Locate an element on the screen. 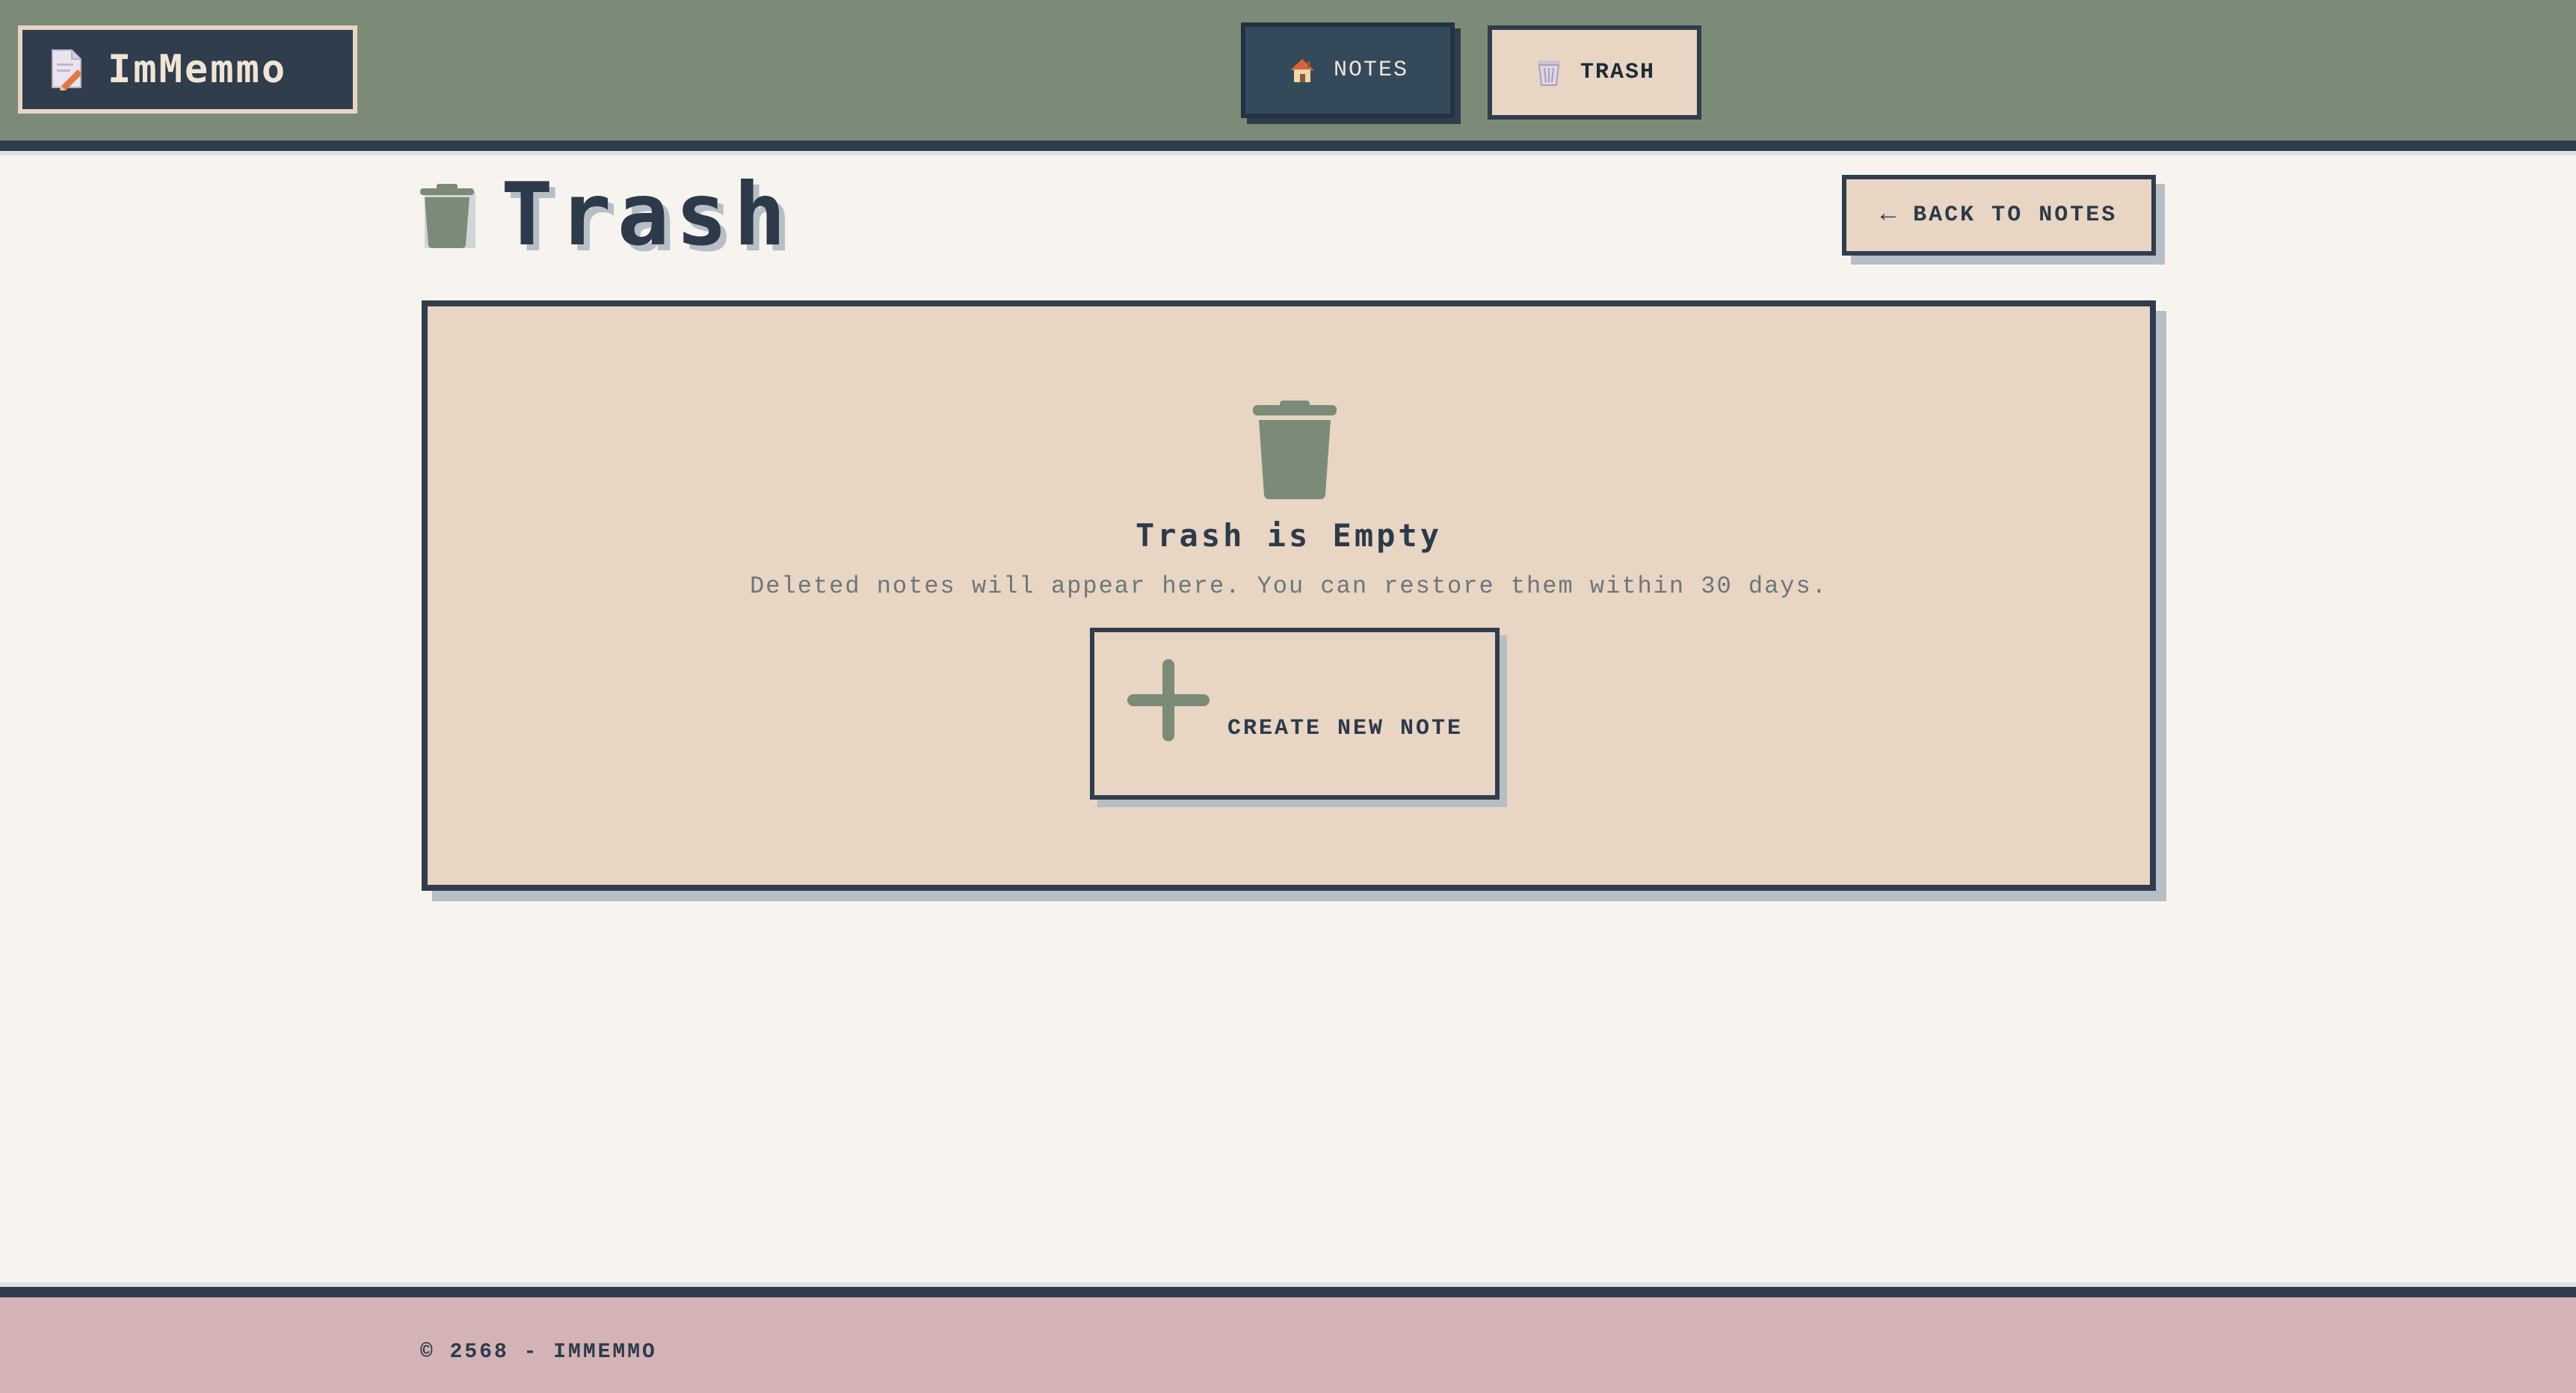  house-icon is located at coordinates (1302, 70).